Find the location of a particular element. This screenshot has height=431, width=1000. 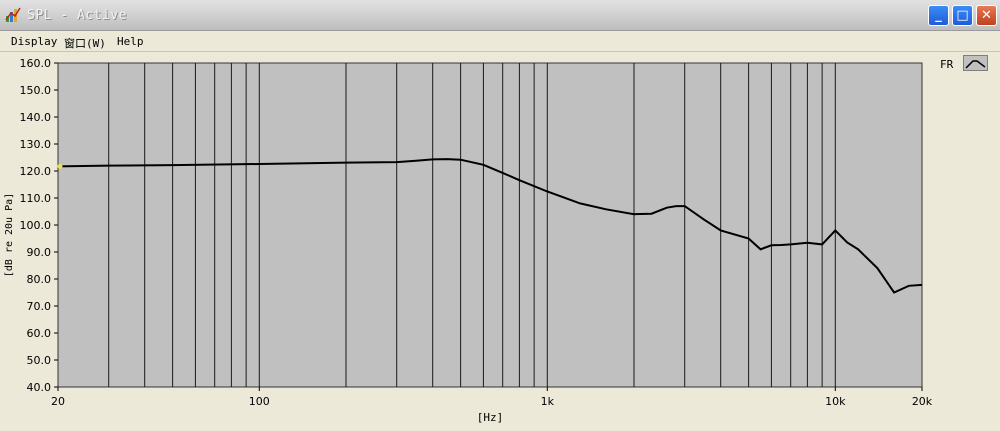

series-start-marker is located at coordinates (60, 166).